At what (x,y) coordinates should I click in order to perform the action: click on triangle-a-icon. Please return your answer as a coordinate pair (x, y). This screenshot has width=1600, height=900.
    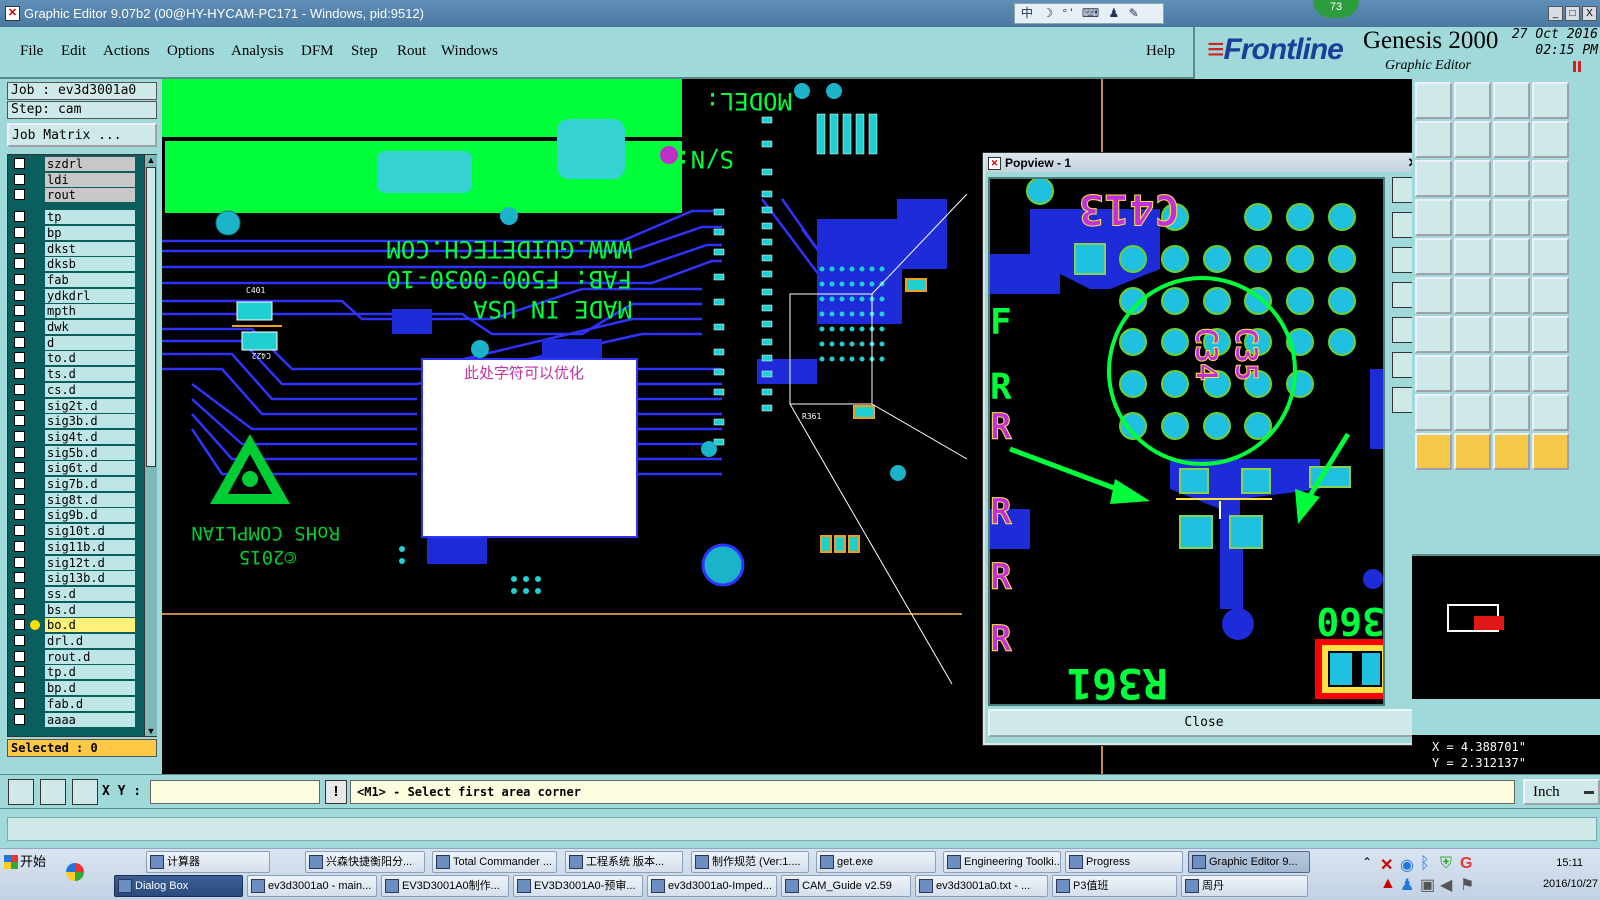
    Looking at the image, I should click on (1433, 412).